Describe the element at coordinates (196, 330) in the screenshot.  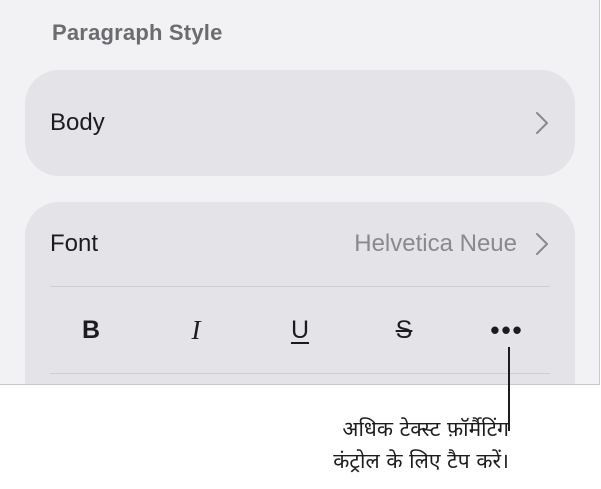
I see `italic-button: I` at that location.